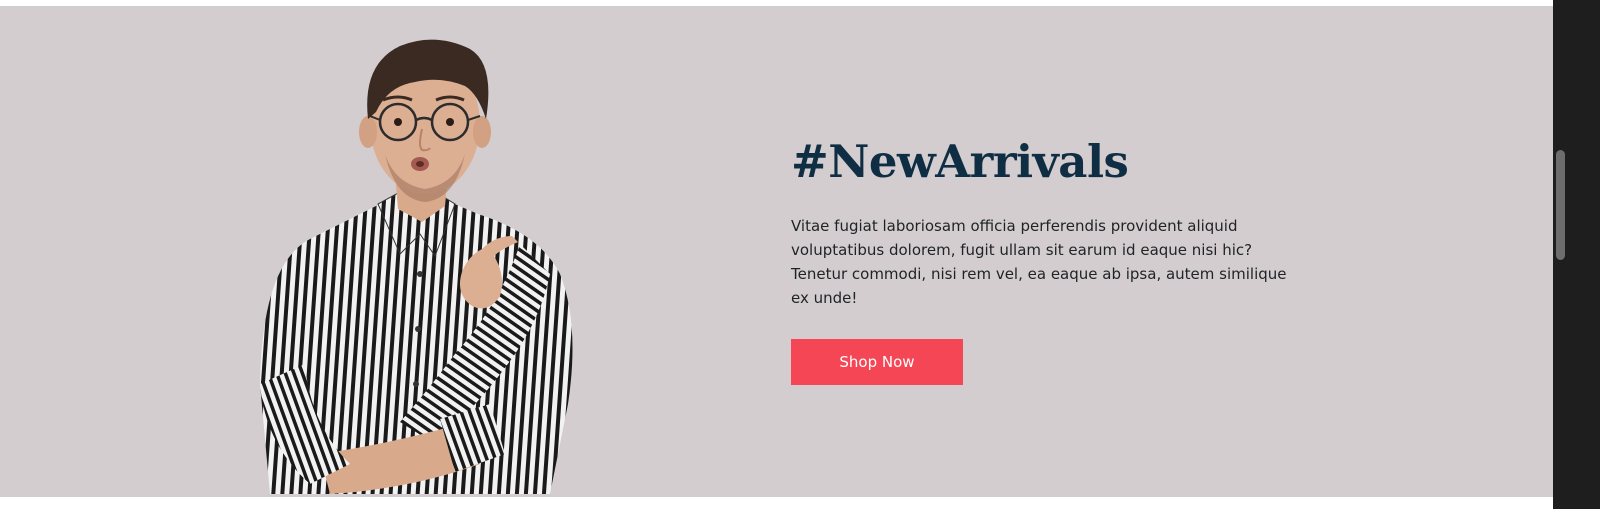  Describe the element at coordinates (1560, 205) in the screenshot. I see `scrollbar-thumb` at that location.